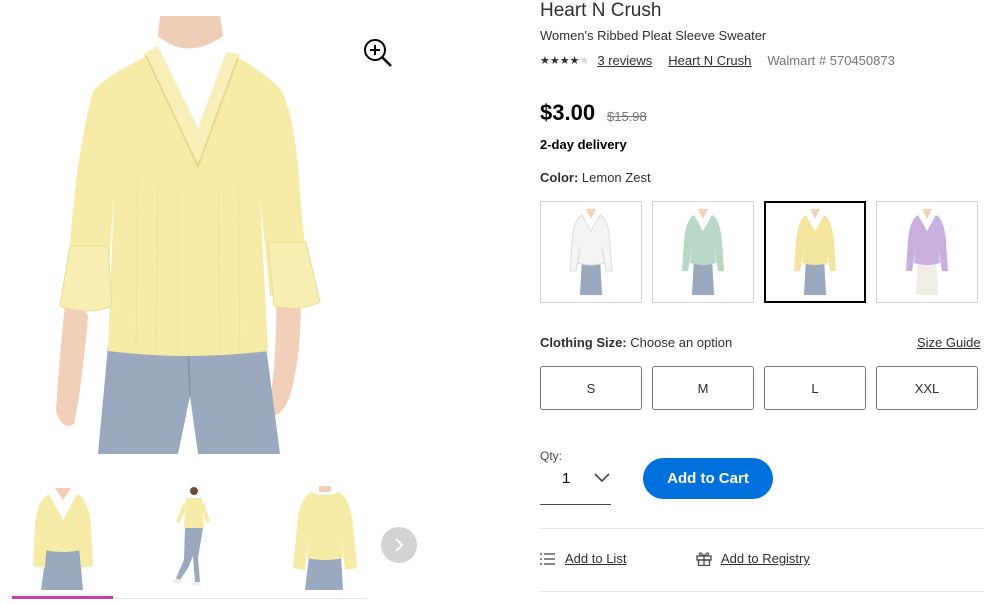 Image resolution: width=984 pixels, height=604 pixels. What do you see at coordinates (583, 144) in the screenshot?
I see `delivery-info: 2-day delivery` at bounding box center [583, 144].